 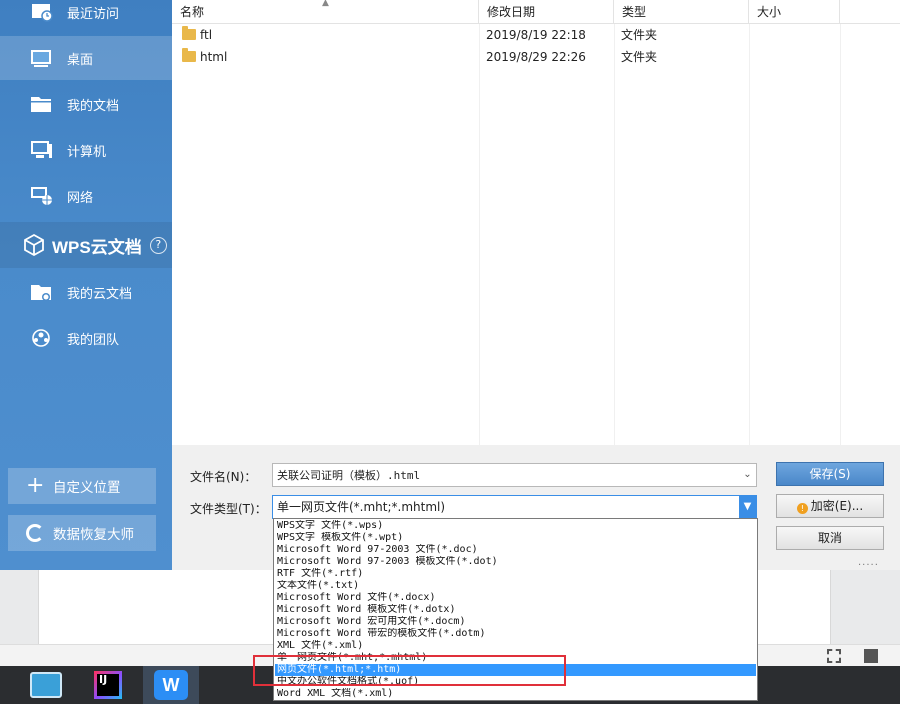 I want to click on intellij-icon: IJ, so click(x=108, y=685).